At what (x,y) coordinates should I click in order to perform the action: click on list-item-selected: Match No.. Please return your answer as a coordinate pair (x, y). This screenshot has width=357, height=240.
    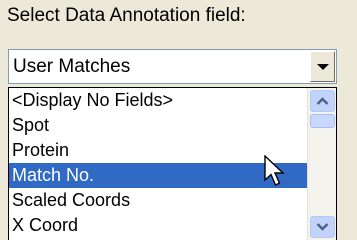
    Looking at the image, I should click on (158, 175).